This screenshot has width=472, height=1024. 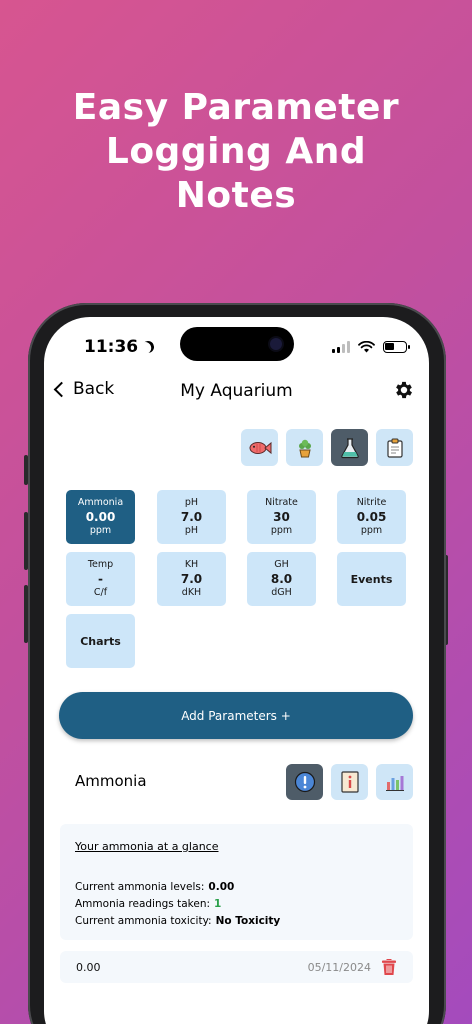 I want to click on tile-ammonia: Ammonia 0.00 ppm, so click(x=100, y=517).